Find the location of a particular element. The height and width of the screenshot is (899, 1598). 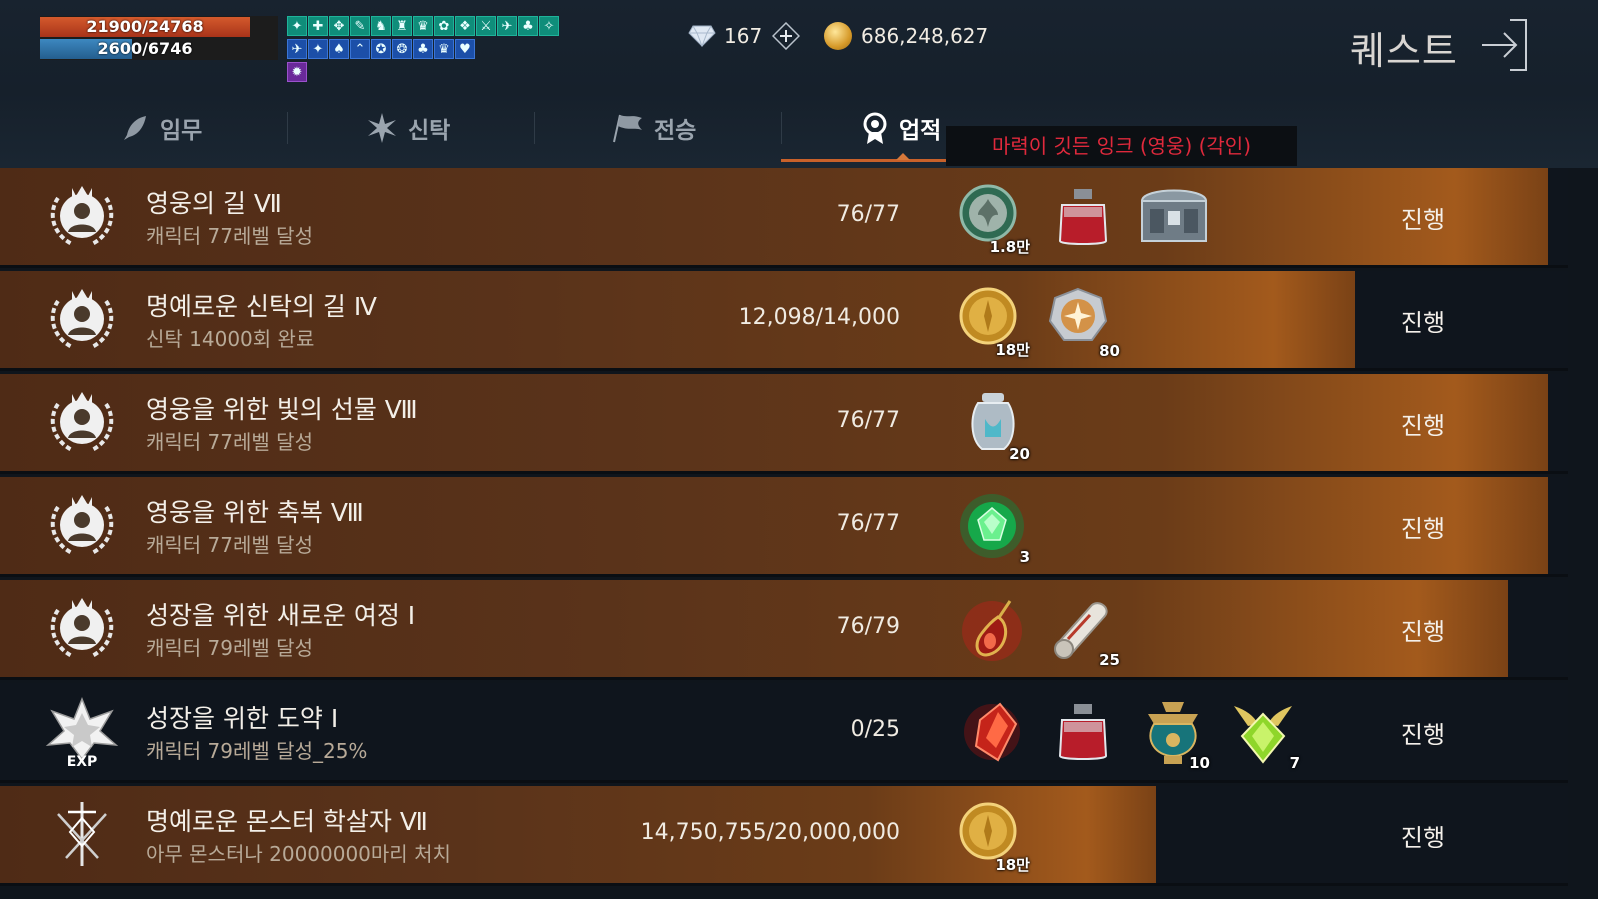

buff-icon: ✎ is located at coordinates (360, 26).